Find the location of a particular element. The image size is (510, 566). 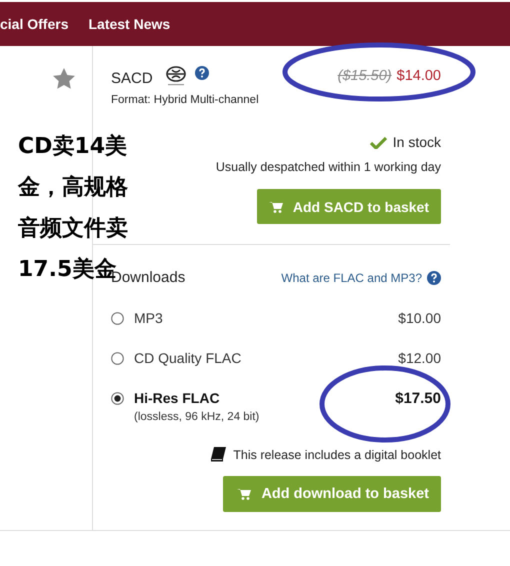

nav-link: Latest News is located at coordinates (129, 24).